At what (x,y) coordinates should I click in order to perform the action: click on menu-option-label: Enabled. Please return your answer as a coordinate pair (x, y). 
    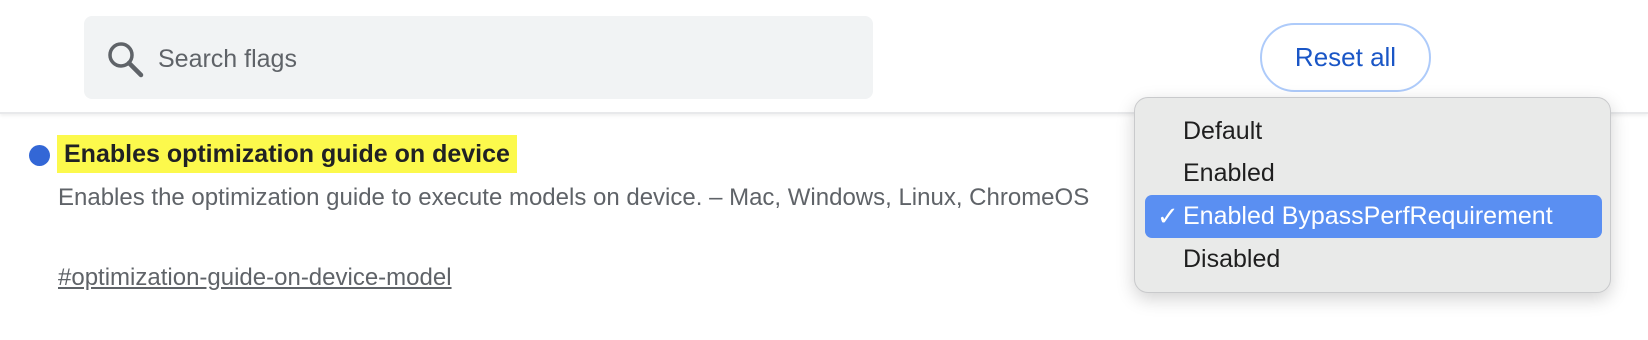
    Looking at the image, I should click on (1229, 173).